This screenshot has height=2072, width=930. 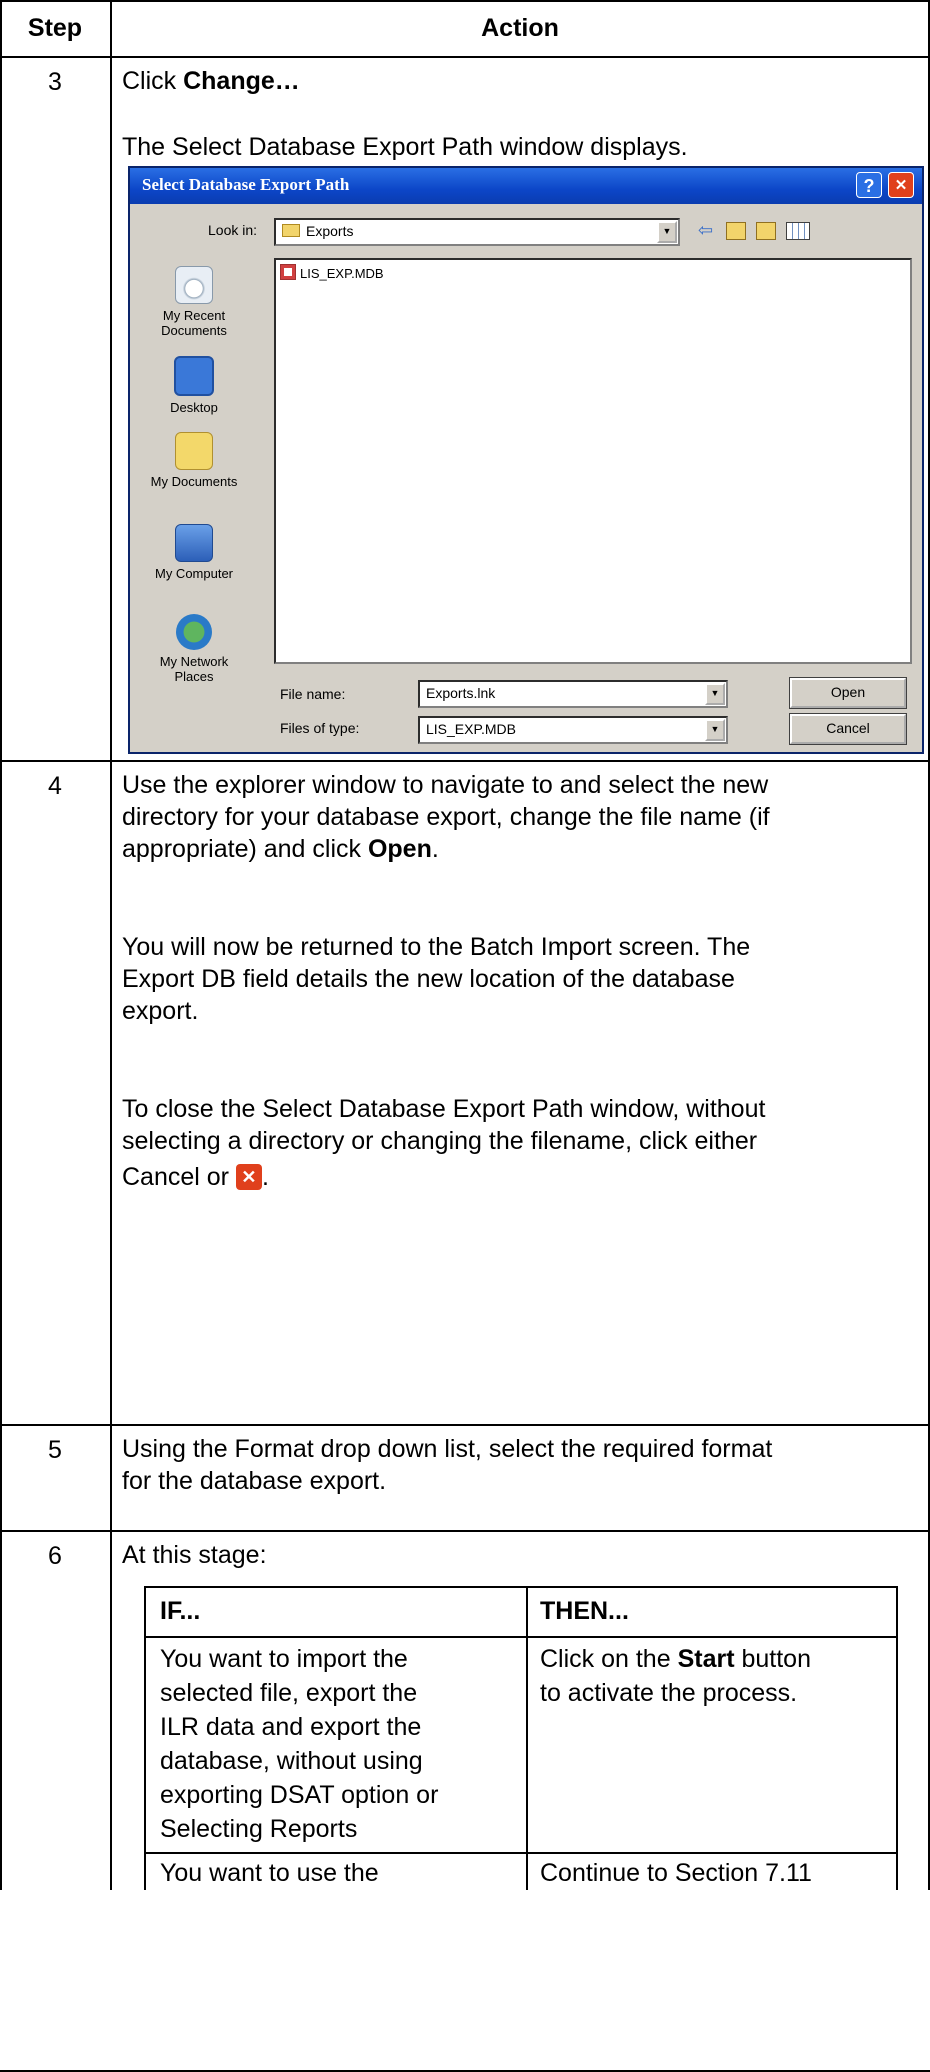 What do you see at coordinates (465, 1531) in the screenshot?
I see `row5-bottom-border` at bounding box center [465, 1531].